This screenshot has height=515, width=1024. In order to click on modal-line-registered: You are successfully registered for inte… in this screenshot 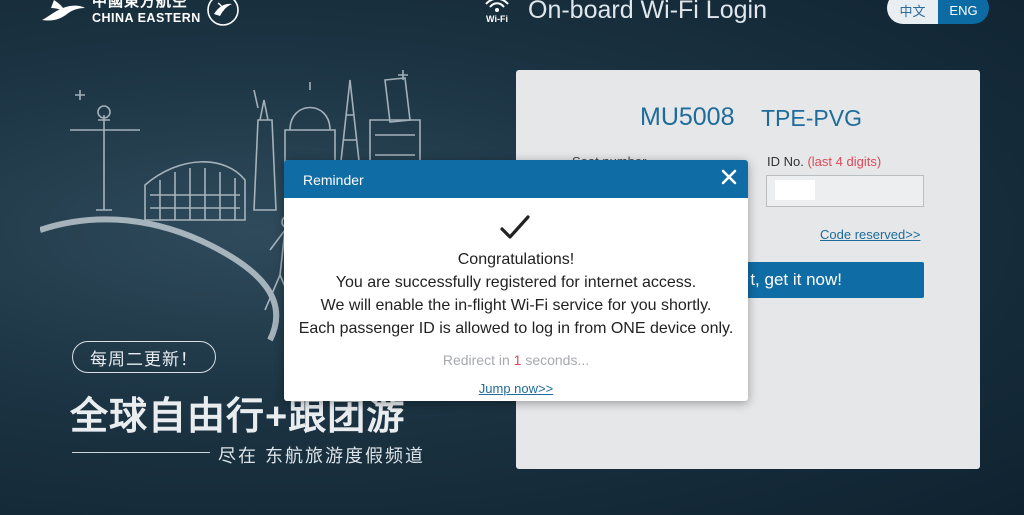, I will do `click(516, 282)`.